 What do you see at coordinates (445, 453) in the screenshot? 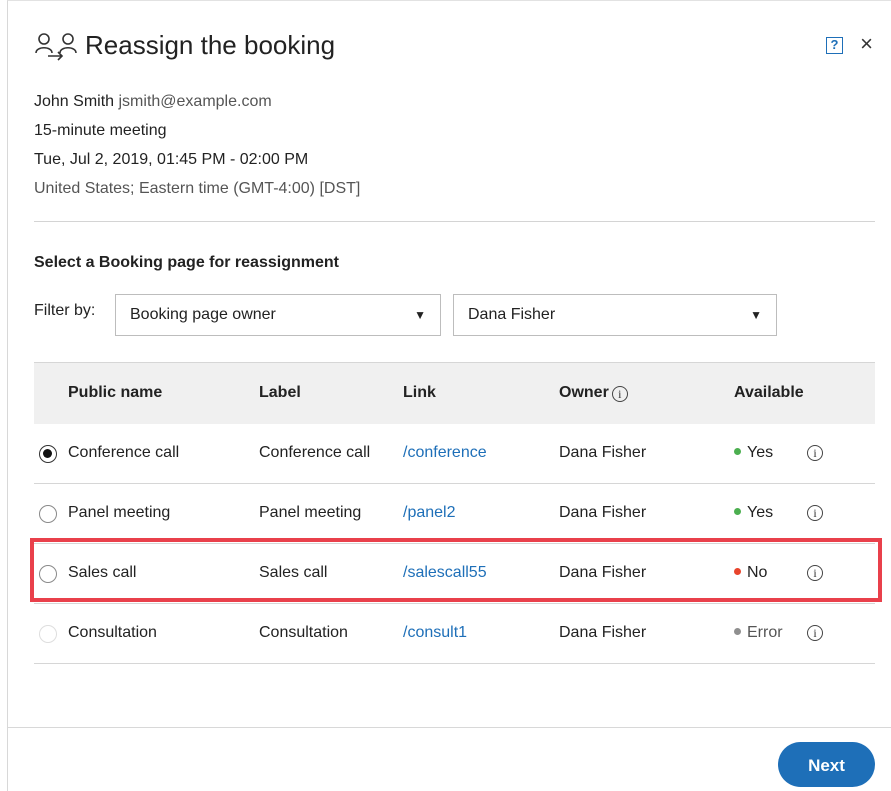
I see `link-cell: /conference` at bounding box center [445, 453].